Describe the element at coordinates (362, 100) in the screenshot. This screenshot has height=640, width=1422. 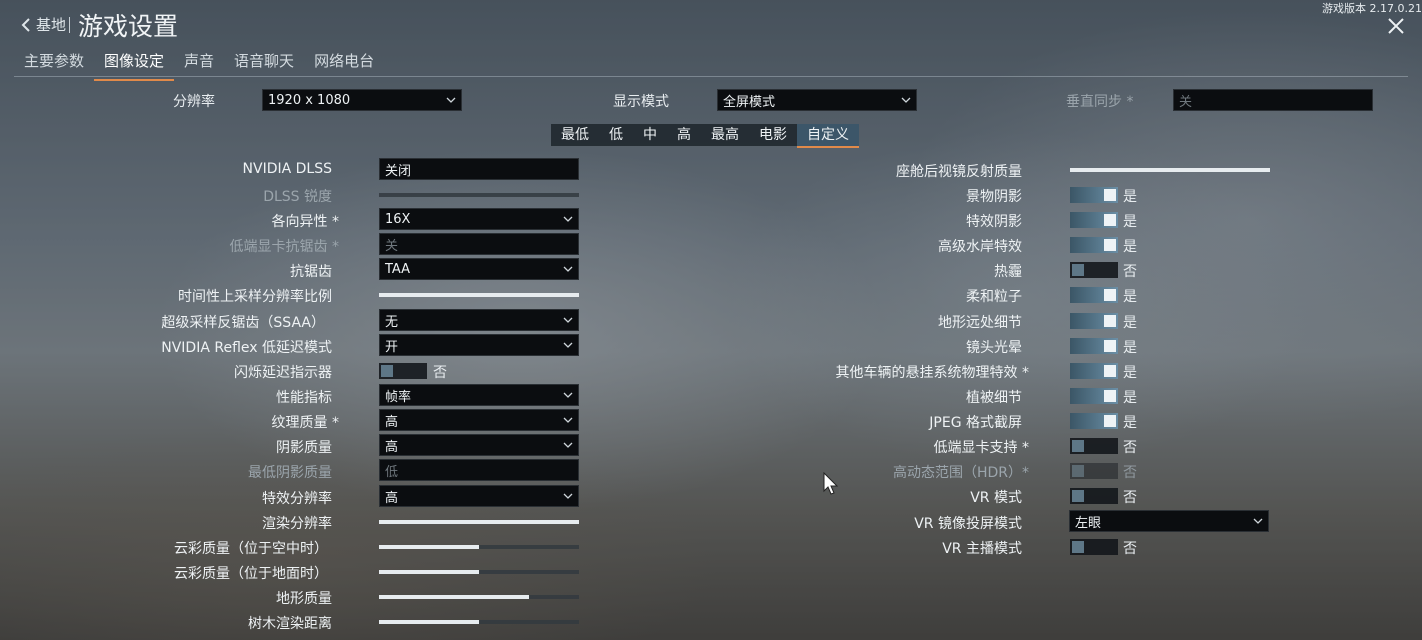
I see `resolution-dropdown: 1920 x 1080` at that location.